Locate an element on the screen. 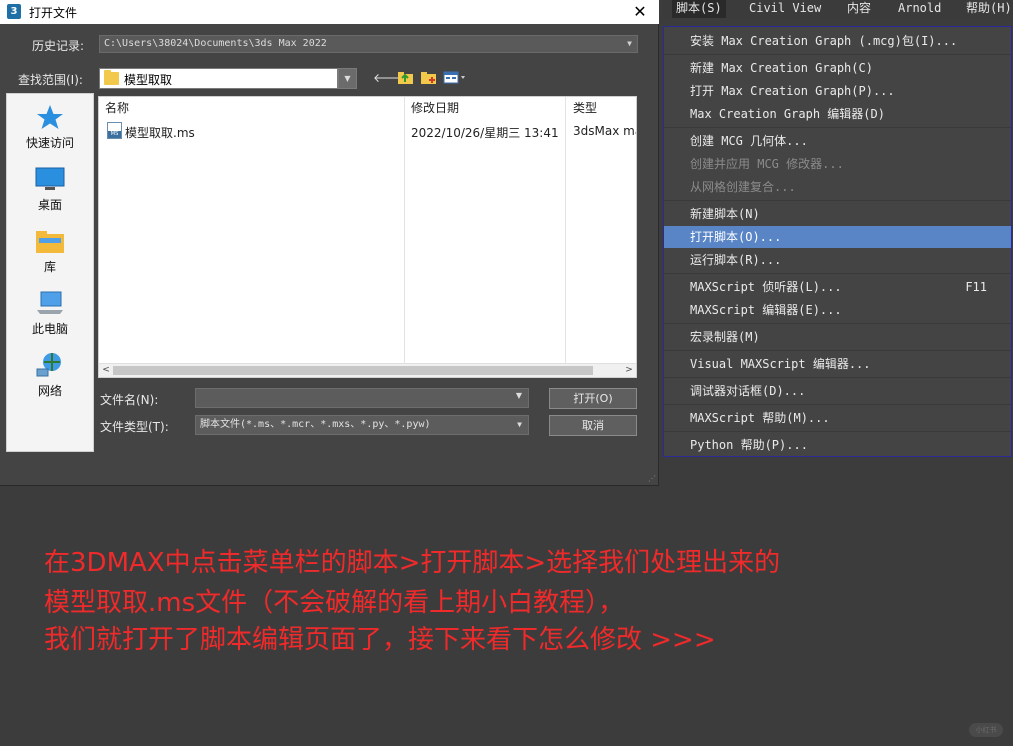 Image resolution: width=1013 pixels, height=746 pixels. menu-item-mcg-editor: Max Creation Graph 编辑器(D) is located at coordinates (837, 114).